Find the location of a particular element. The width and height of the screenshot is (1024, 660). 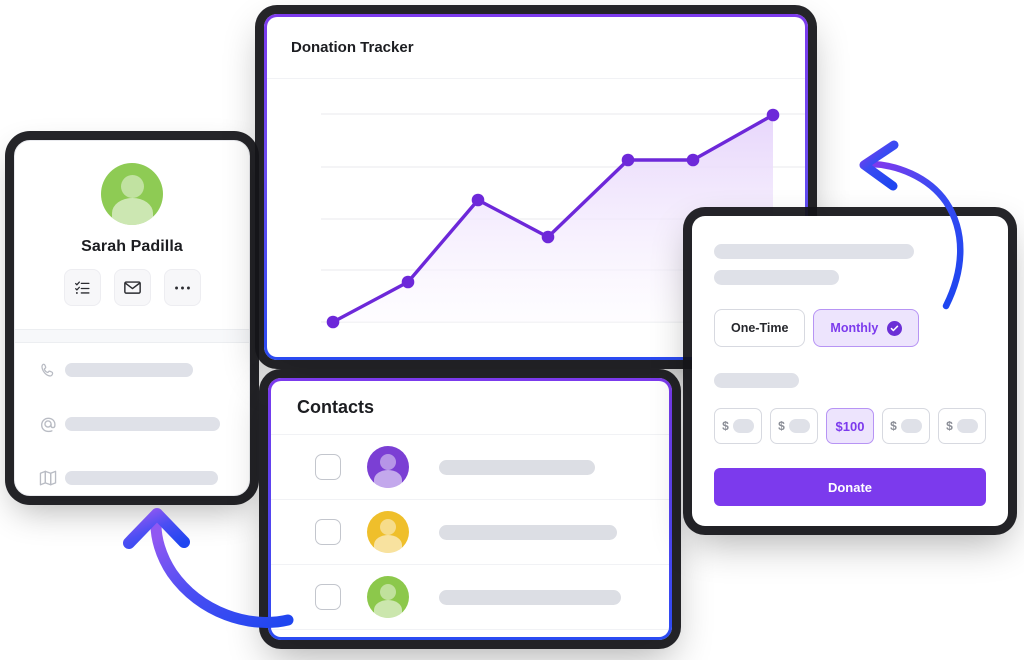

check-circle-icon is located at coordinates (895, 328).